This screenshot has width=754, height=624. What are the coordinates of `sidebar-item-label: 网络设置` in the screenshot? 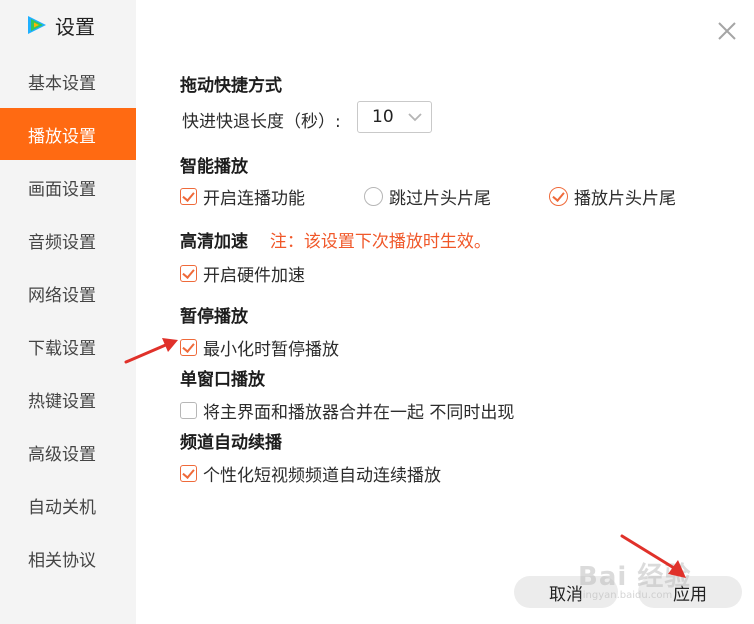 It's located at (62, 295).